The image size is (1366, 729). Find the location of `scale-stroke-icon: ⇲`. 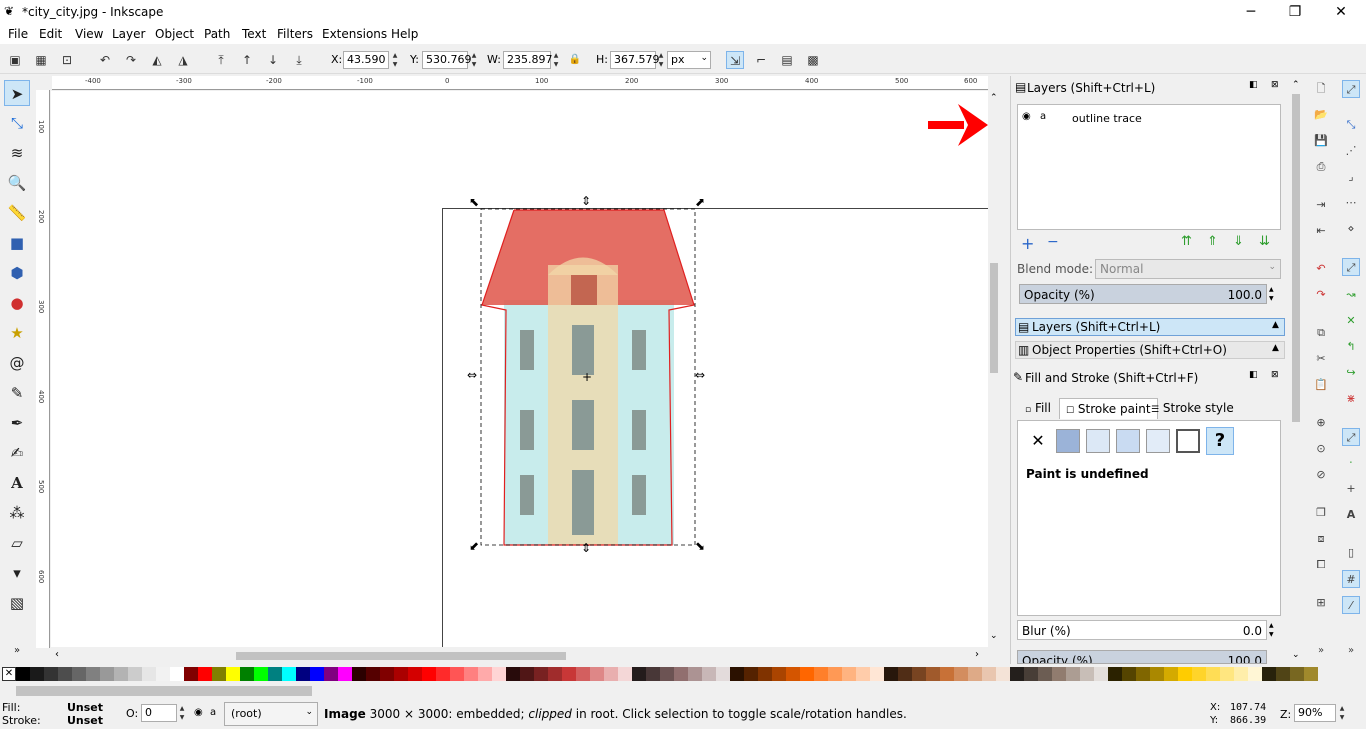

scale-stroke-icon: ⇲ is located at coordinates (735, 60).